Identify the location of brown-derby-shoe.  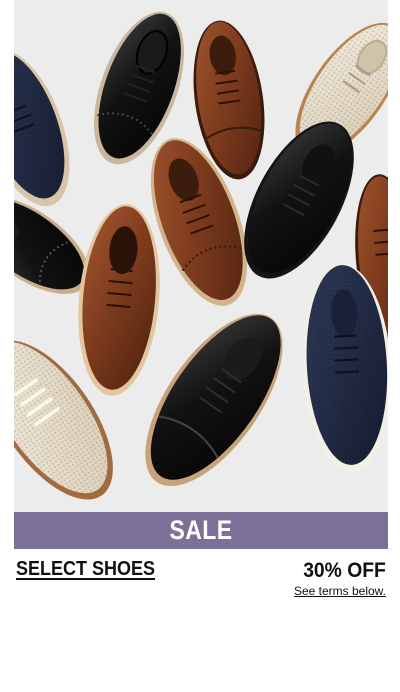
(119, 300).